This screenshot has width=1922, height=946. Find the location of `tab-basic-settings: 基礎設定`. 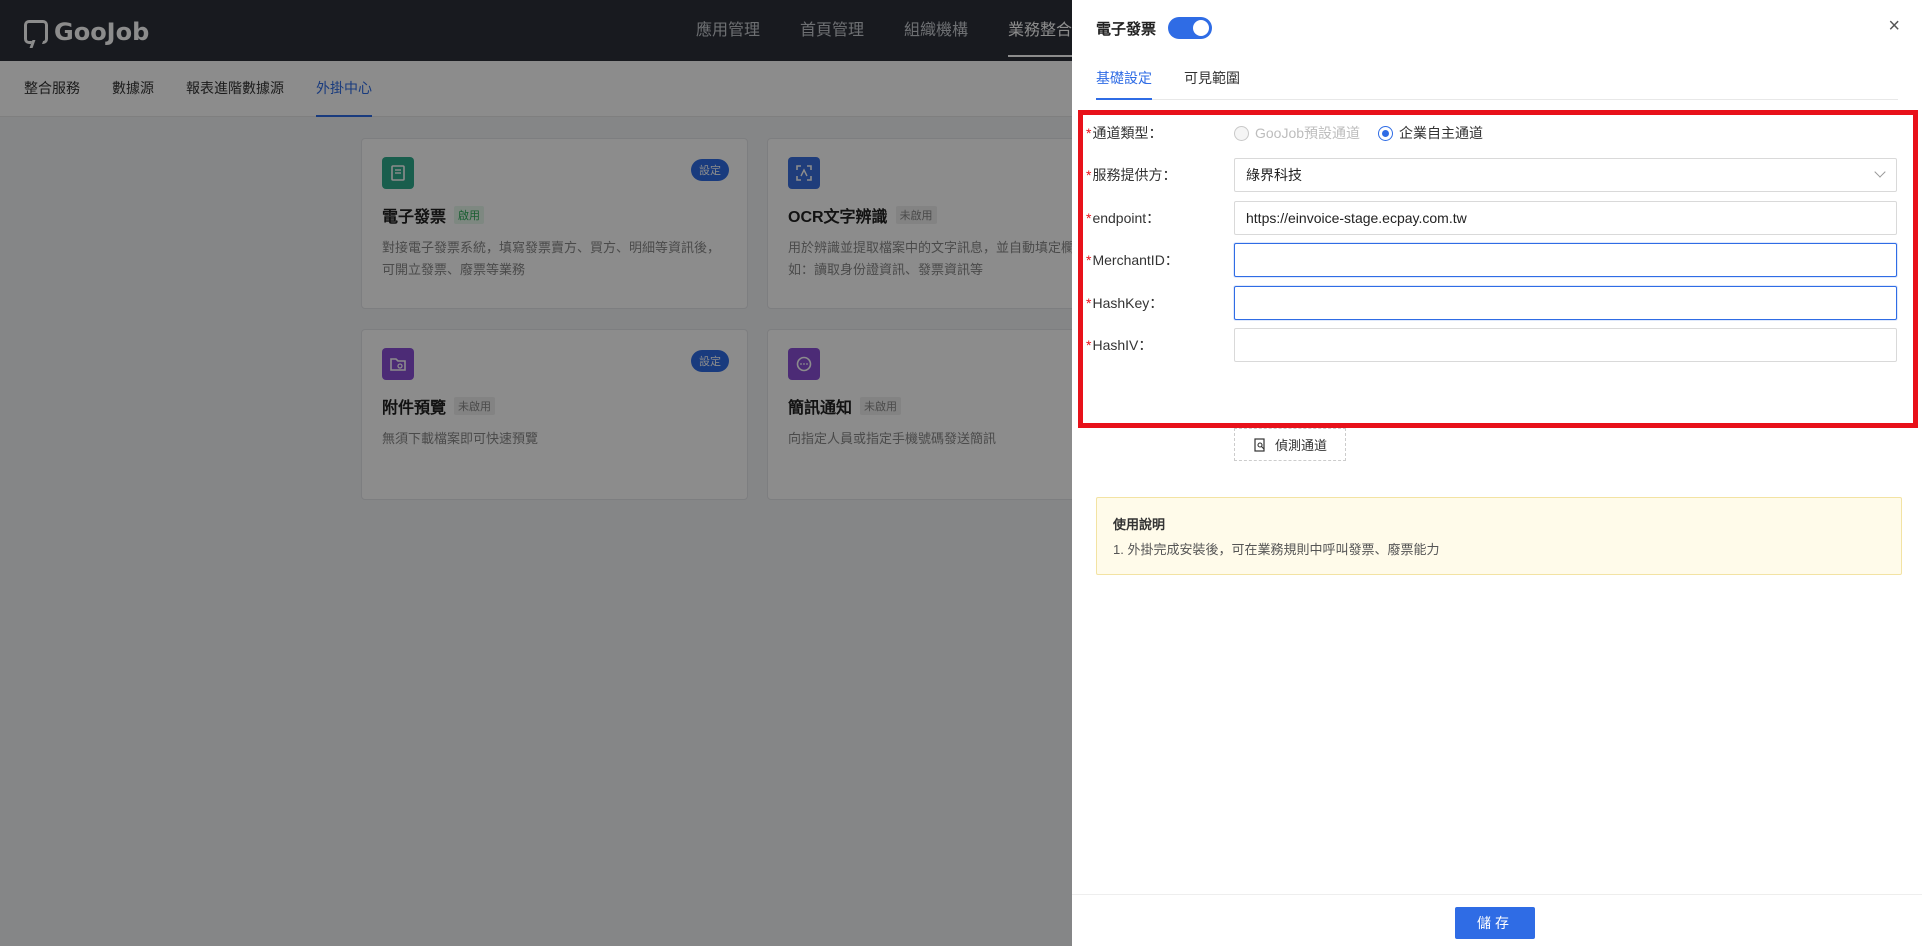

tab-basic-settings: 基礎設定 is located at coordinates (1124, 78).